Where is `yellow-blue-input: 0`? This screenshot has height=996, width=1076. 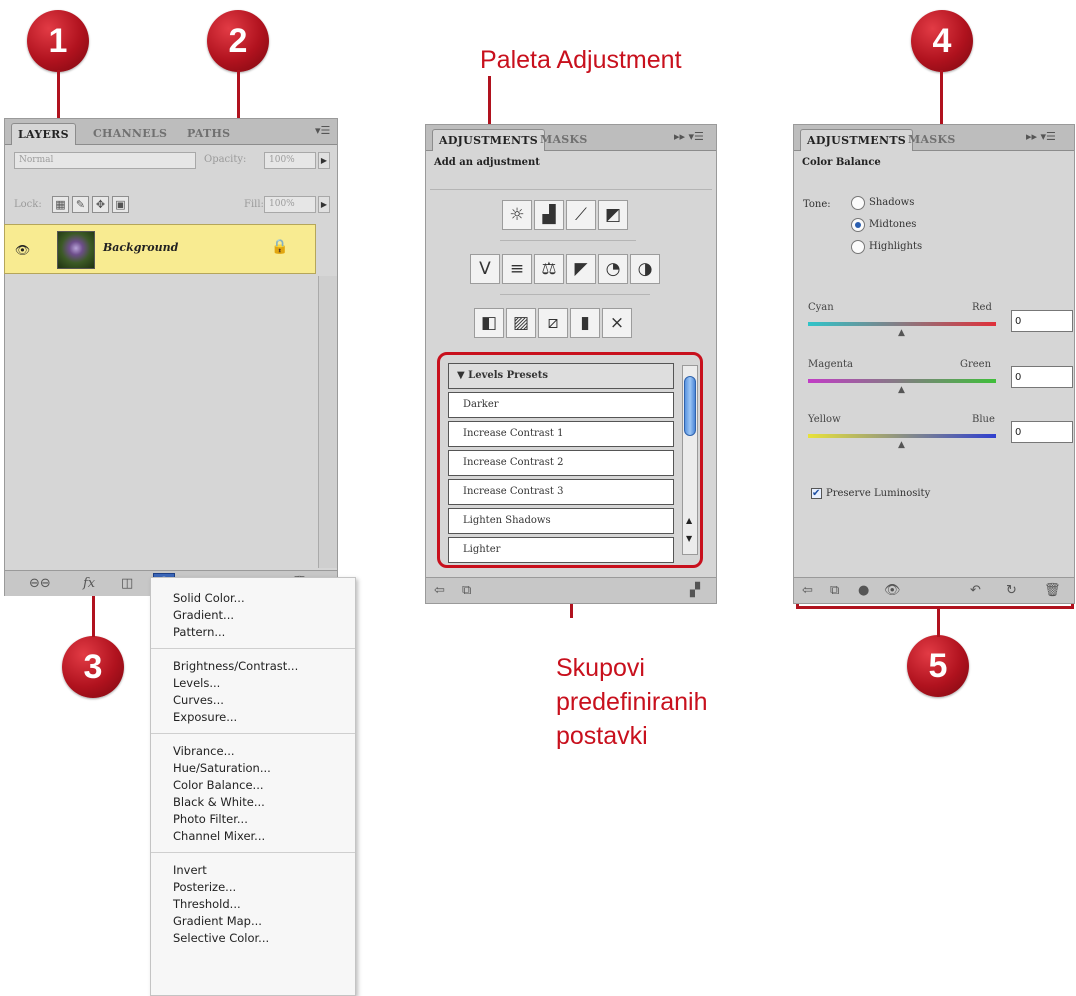
yellow-blue-input: 0 is located at coordinates (1042, 432).